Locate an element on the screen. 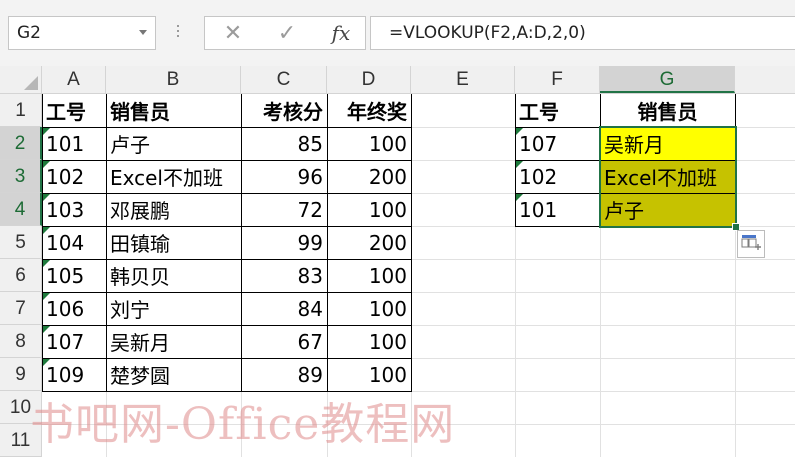 Image resolution: width=795 pixels, height=457 pixels. table1-cell-id: 107 is located at coordinates (74, 341).